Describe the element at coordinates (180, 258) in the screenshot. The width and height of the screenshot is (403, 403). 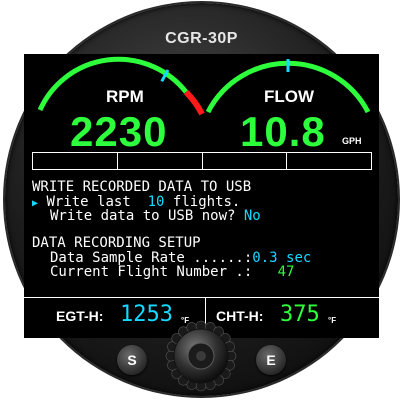
I see `sample-rate-row: Data Sample Rate ......:0.3 sec` at that location.